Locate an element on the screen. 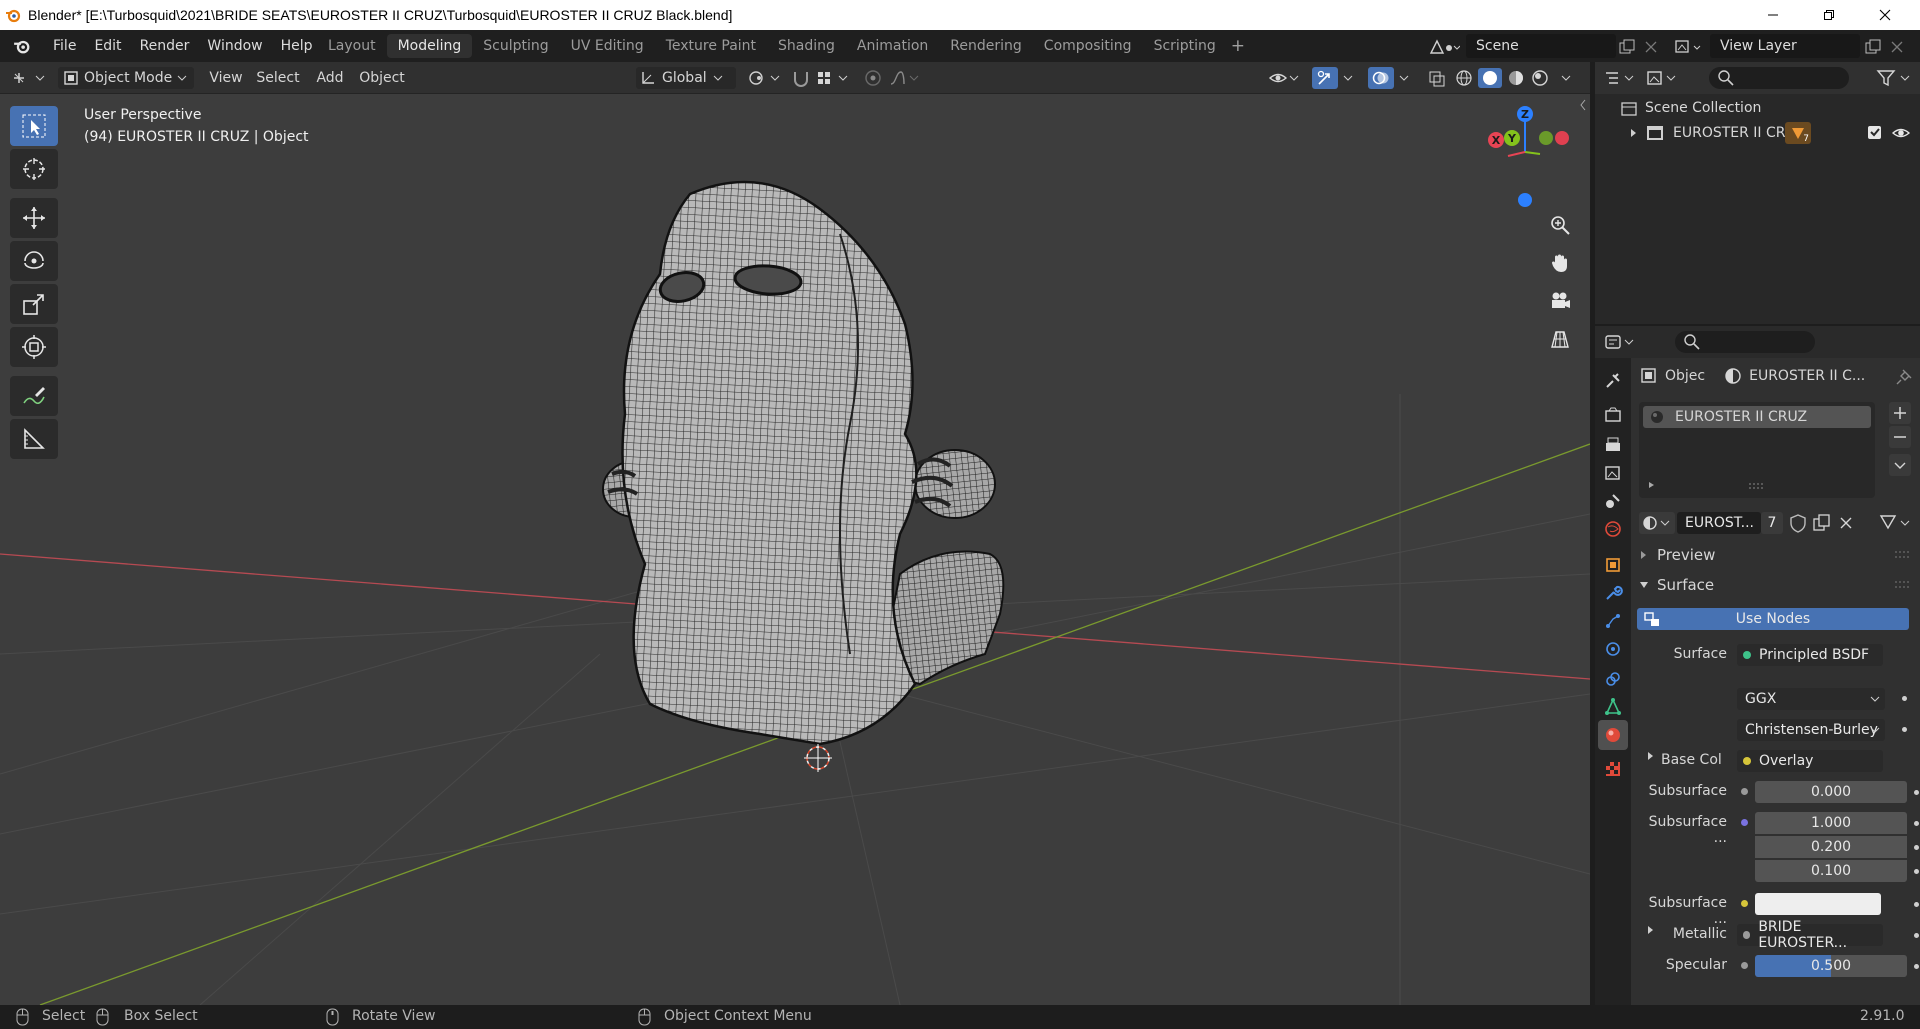 The height and width of the screenshot is (1029, 1920). specular-slider: 0.500 is located at coordinates (1831, 966).